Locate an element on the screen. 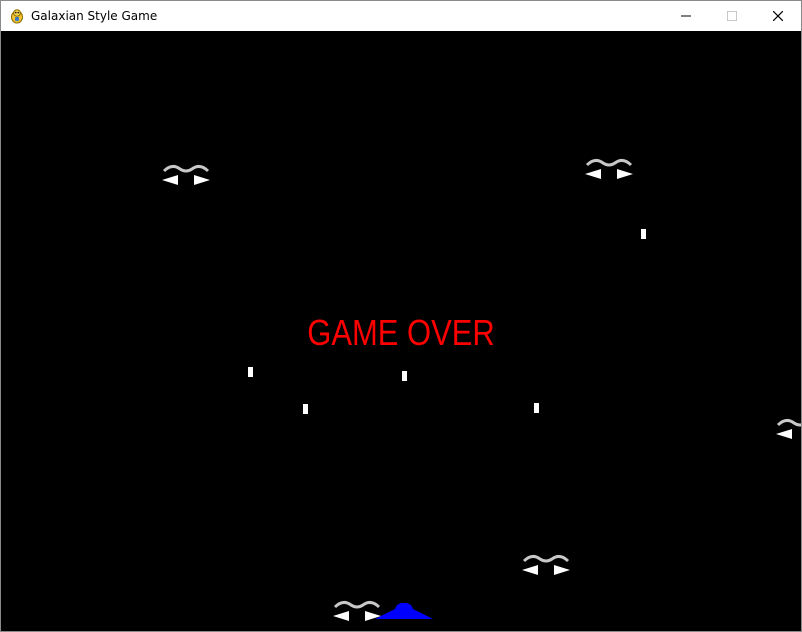 The width and height of the screenshot is (802, 632). close-button is located at coordinates (778, 16).